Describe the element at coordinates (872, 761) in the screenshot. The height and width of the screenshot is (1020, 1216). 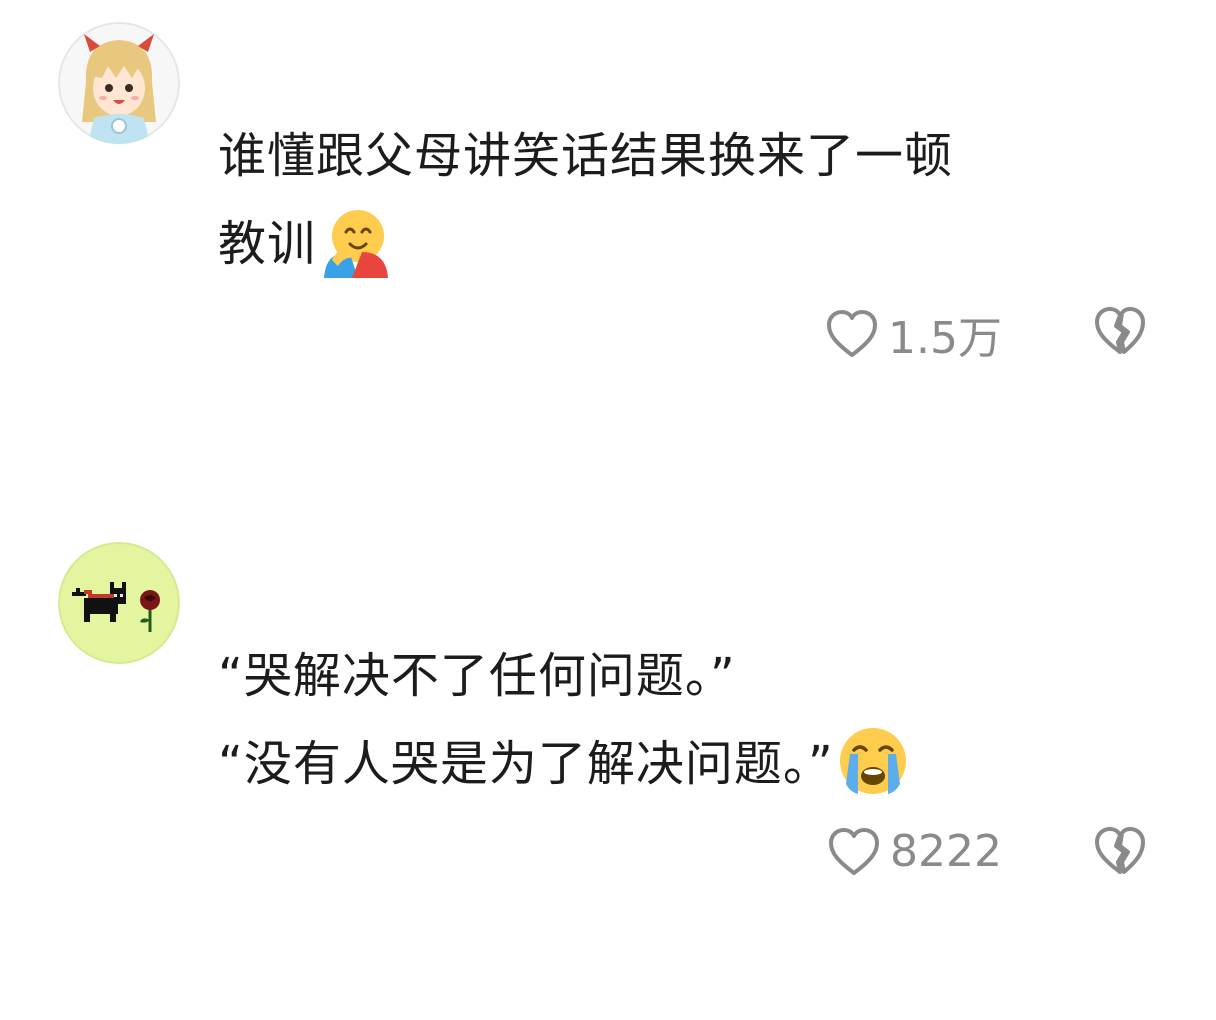
I see `loudly-crying-face-emoji-icon` at that location.